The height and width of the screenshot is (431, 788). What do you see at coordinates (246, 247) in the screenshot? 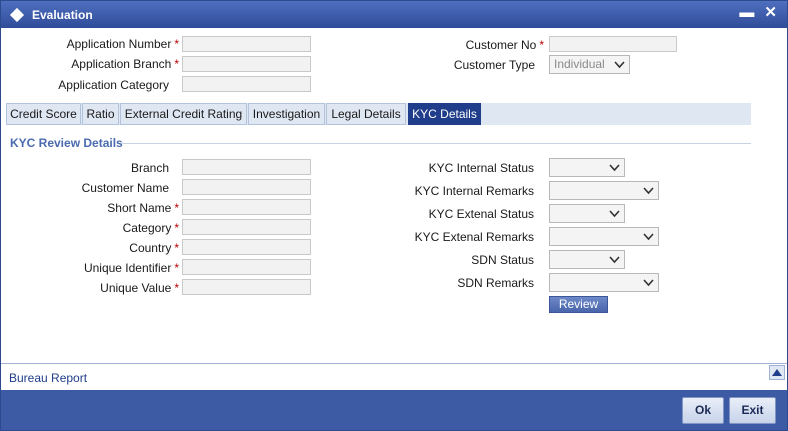
I see `country-input` at bounding box center [246, 247].